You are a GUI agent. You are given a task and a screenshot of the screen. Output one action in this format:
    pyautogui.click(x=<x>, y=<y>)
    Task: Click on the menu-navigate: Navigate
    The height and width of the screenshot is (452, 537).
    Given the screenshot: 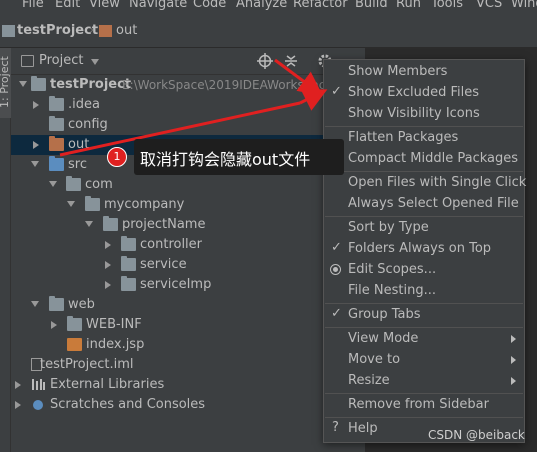 What is the action you would take?
    pyautogui.click(x=158, y=5)
    